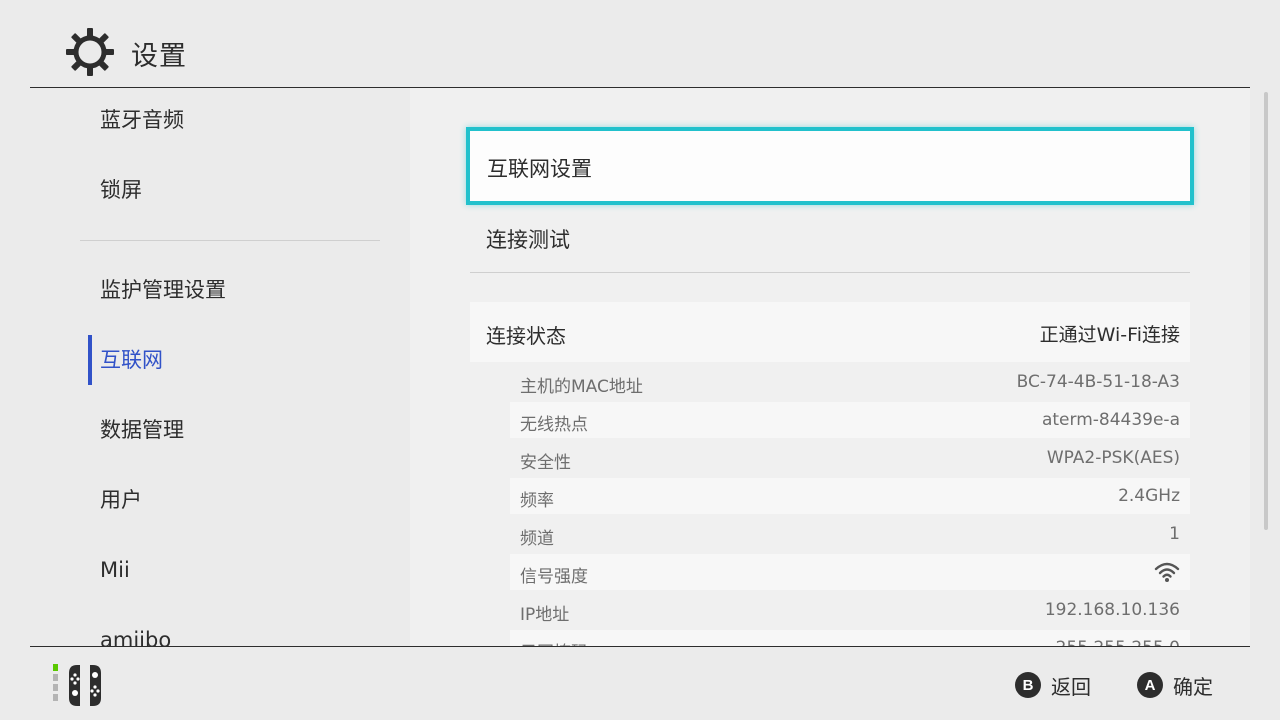 This screenshot has height=720, width=1280. I want to click on detail-value: BC-74-4B-51-18-A3, so click(1098, 382).